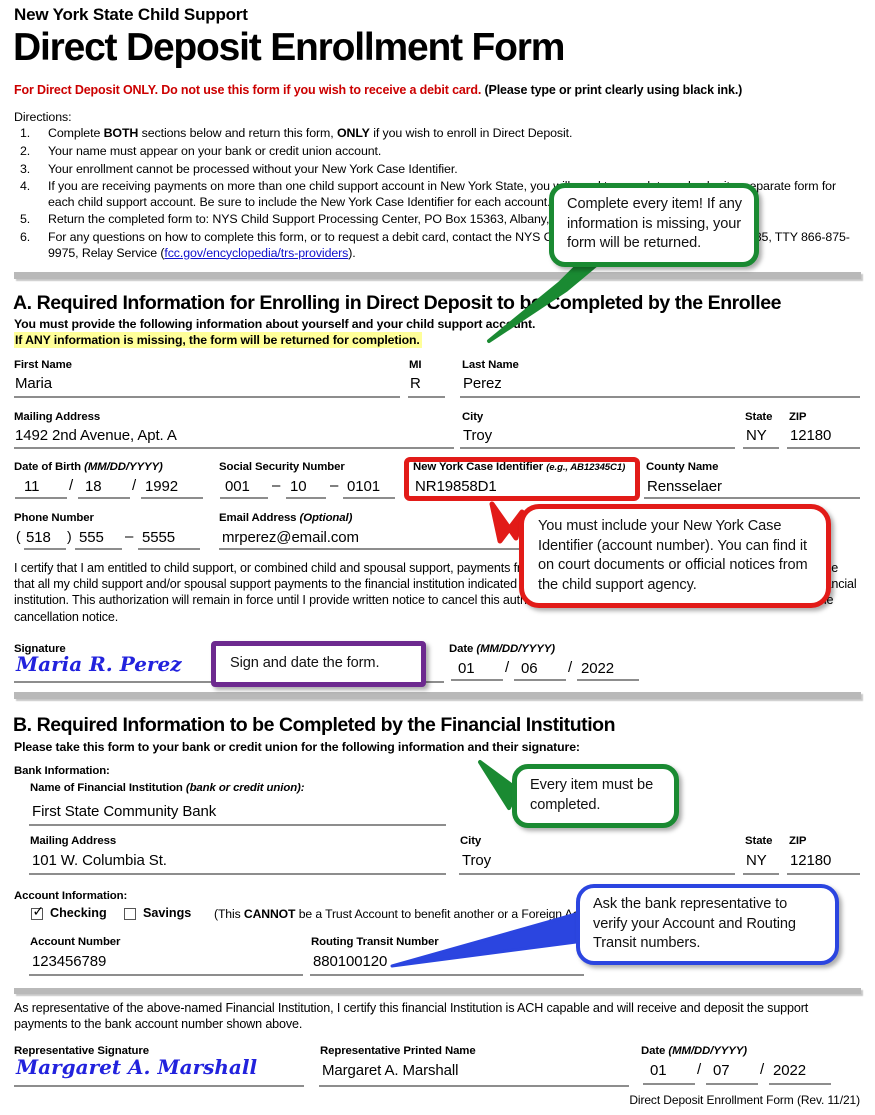  I want to click on dob-label: Date of Birth (MM/DD/YYYY), so click(88, 467).